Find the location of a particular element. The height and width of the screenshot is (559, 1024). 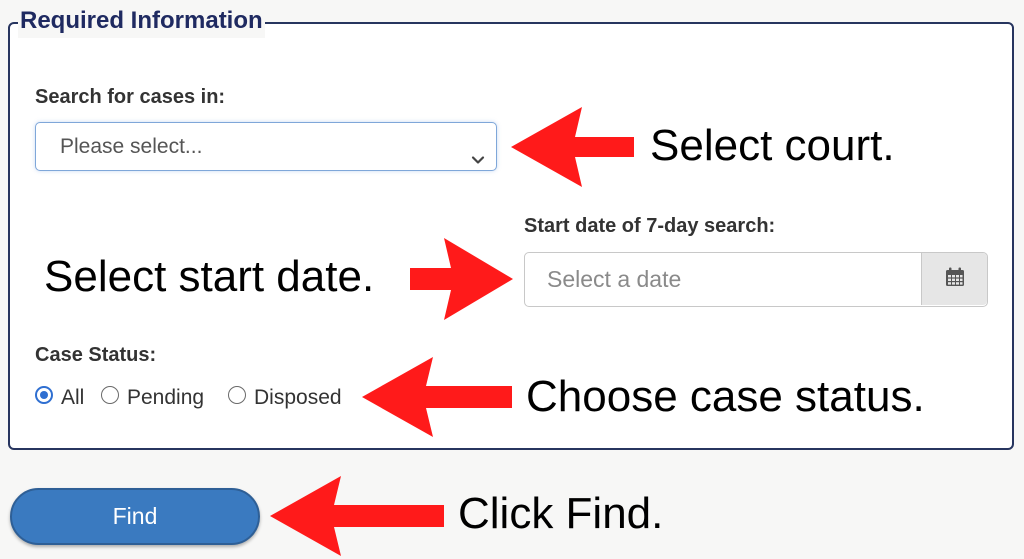

annotation-select-start-date: Select start date. is located at coordinates (209, 276).